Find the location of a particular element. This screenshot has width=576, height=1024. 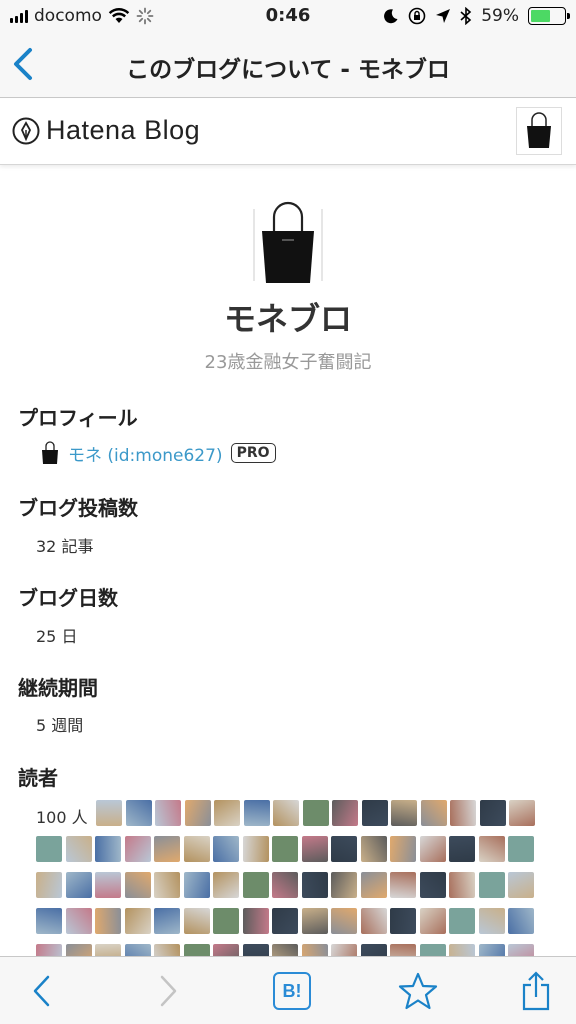

readers-heading: 読者 is located at coordinates (38, 778).